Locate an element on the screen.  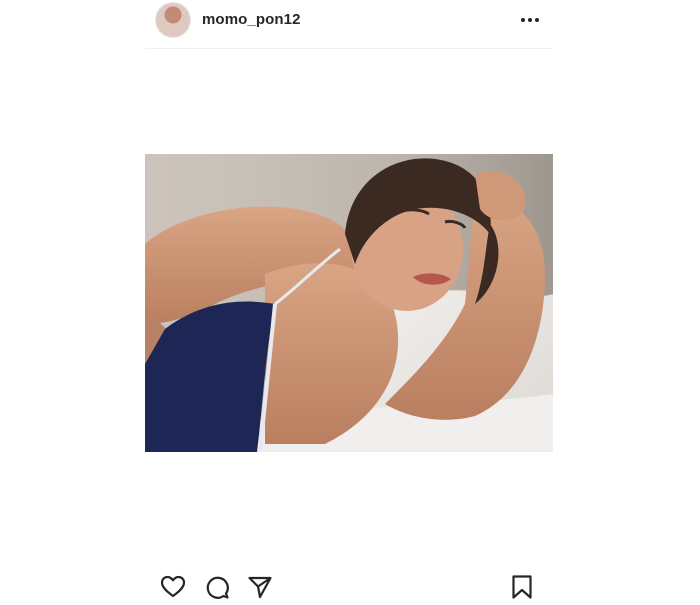
comment-icon is located at coordinates (217, 587).